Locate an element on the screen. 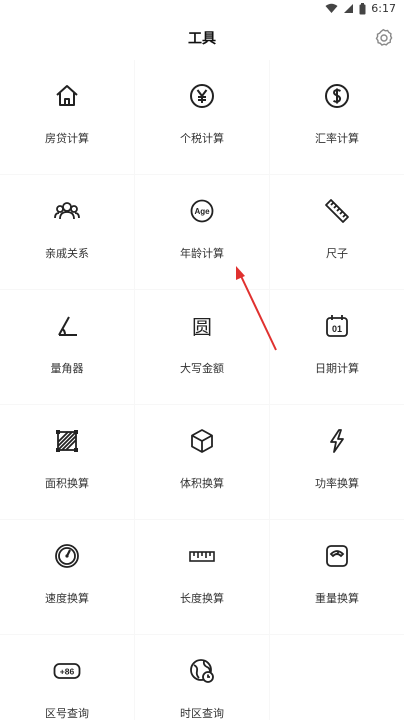 The width and height of the screenshot is (404, 720). signal-icon is located at coordinates (349, 8).